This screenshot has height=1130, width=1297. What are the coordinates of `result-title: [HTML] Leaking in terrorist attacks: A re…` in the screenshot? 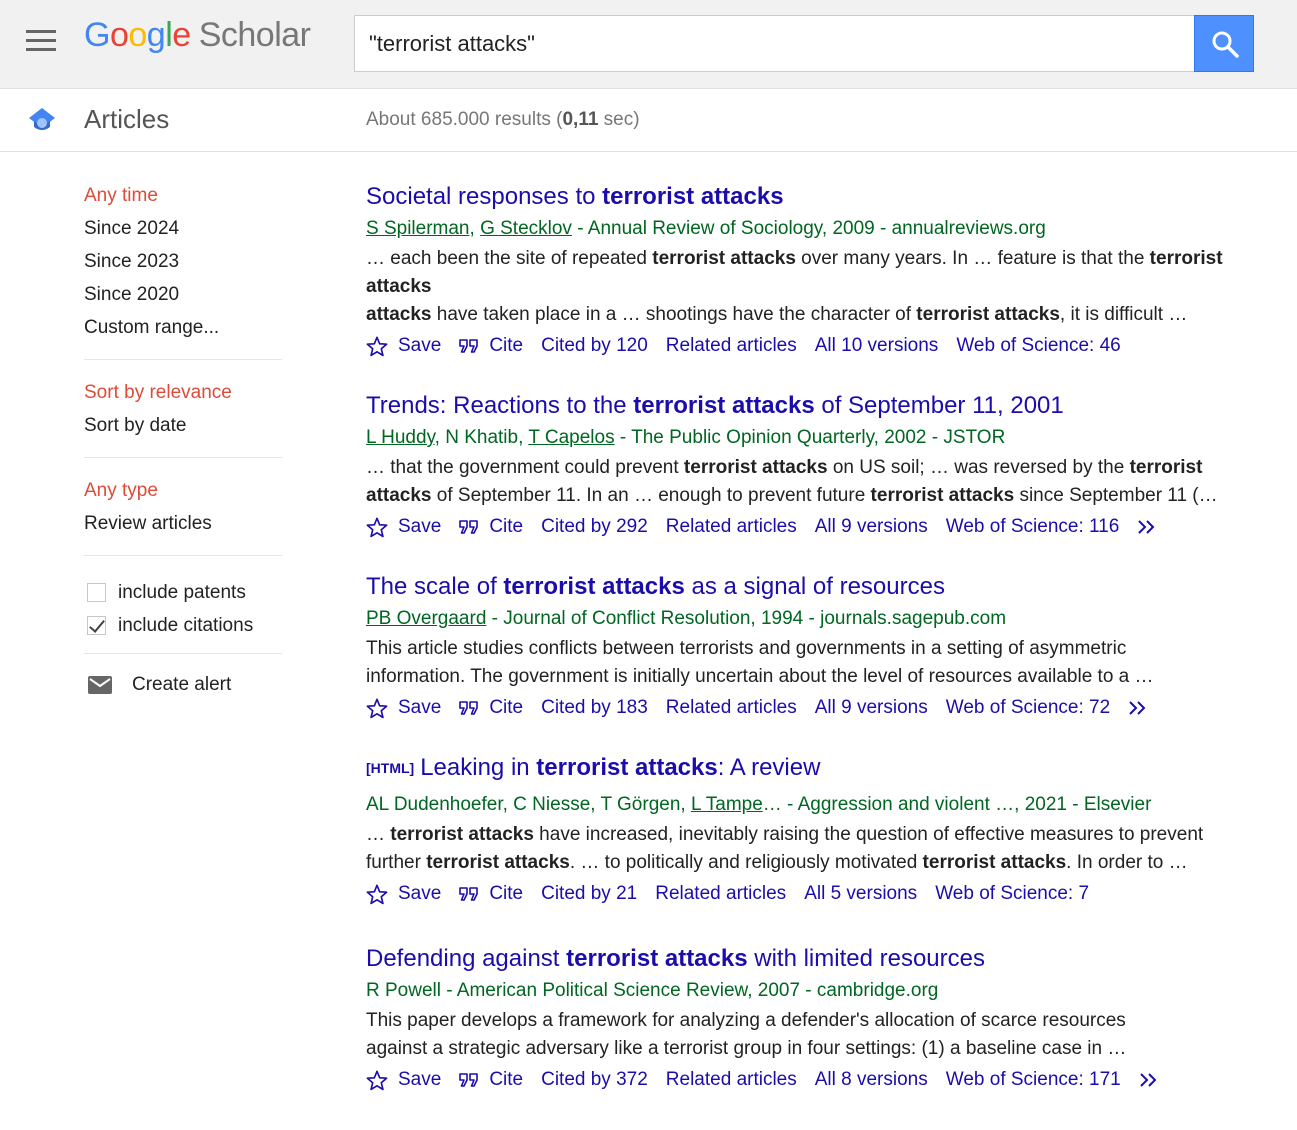 It's located at (811, 768).